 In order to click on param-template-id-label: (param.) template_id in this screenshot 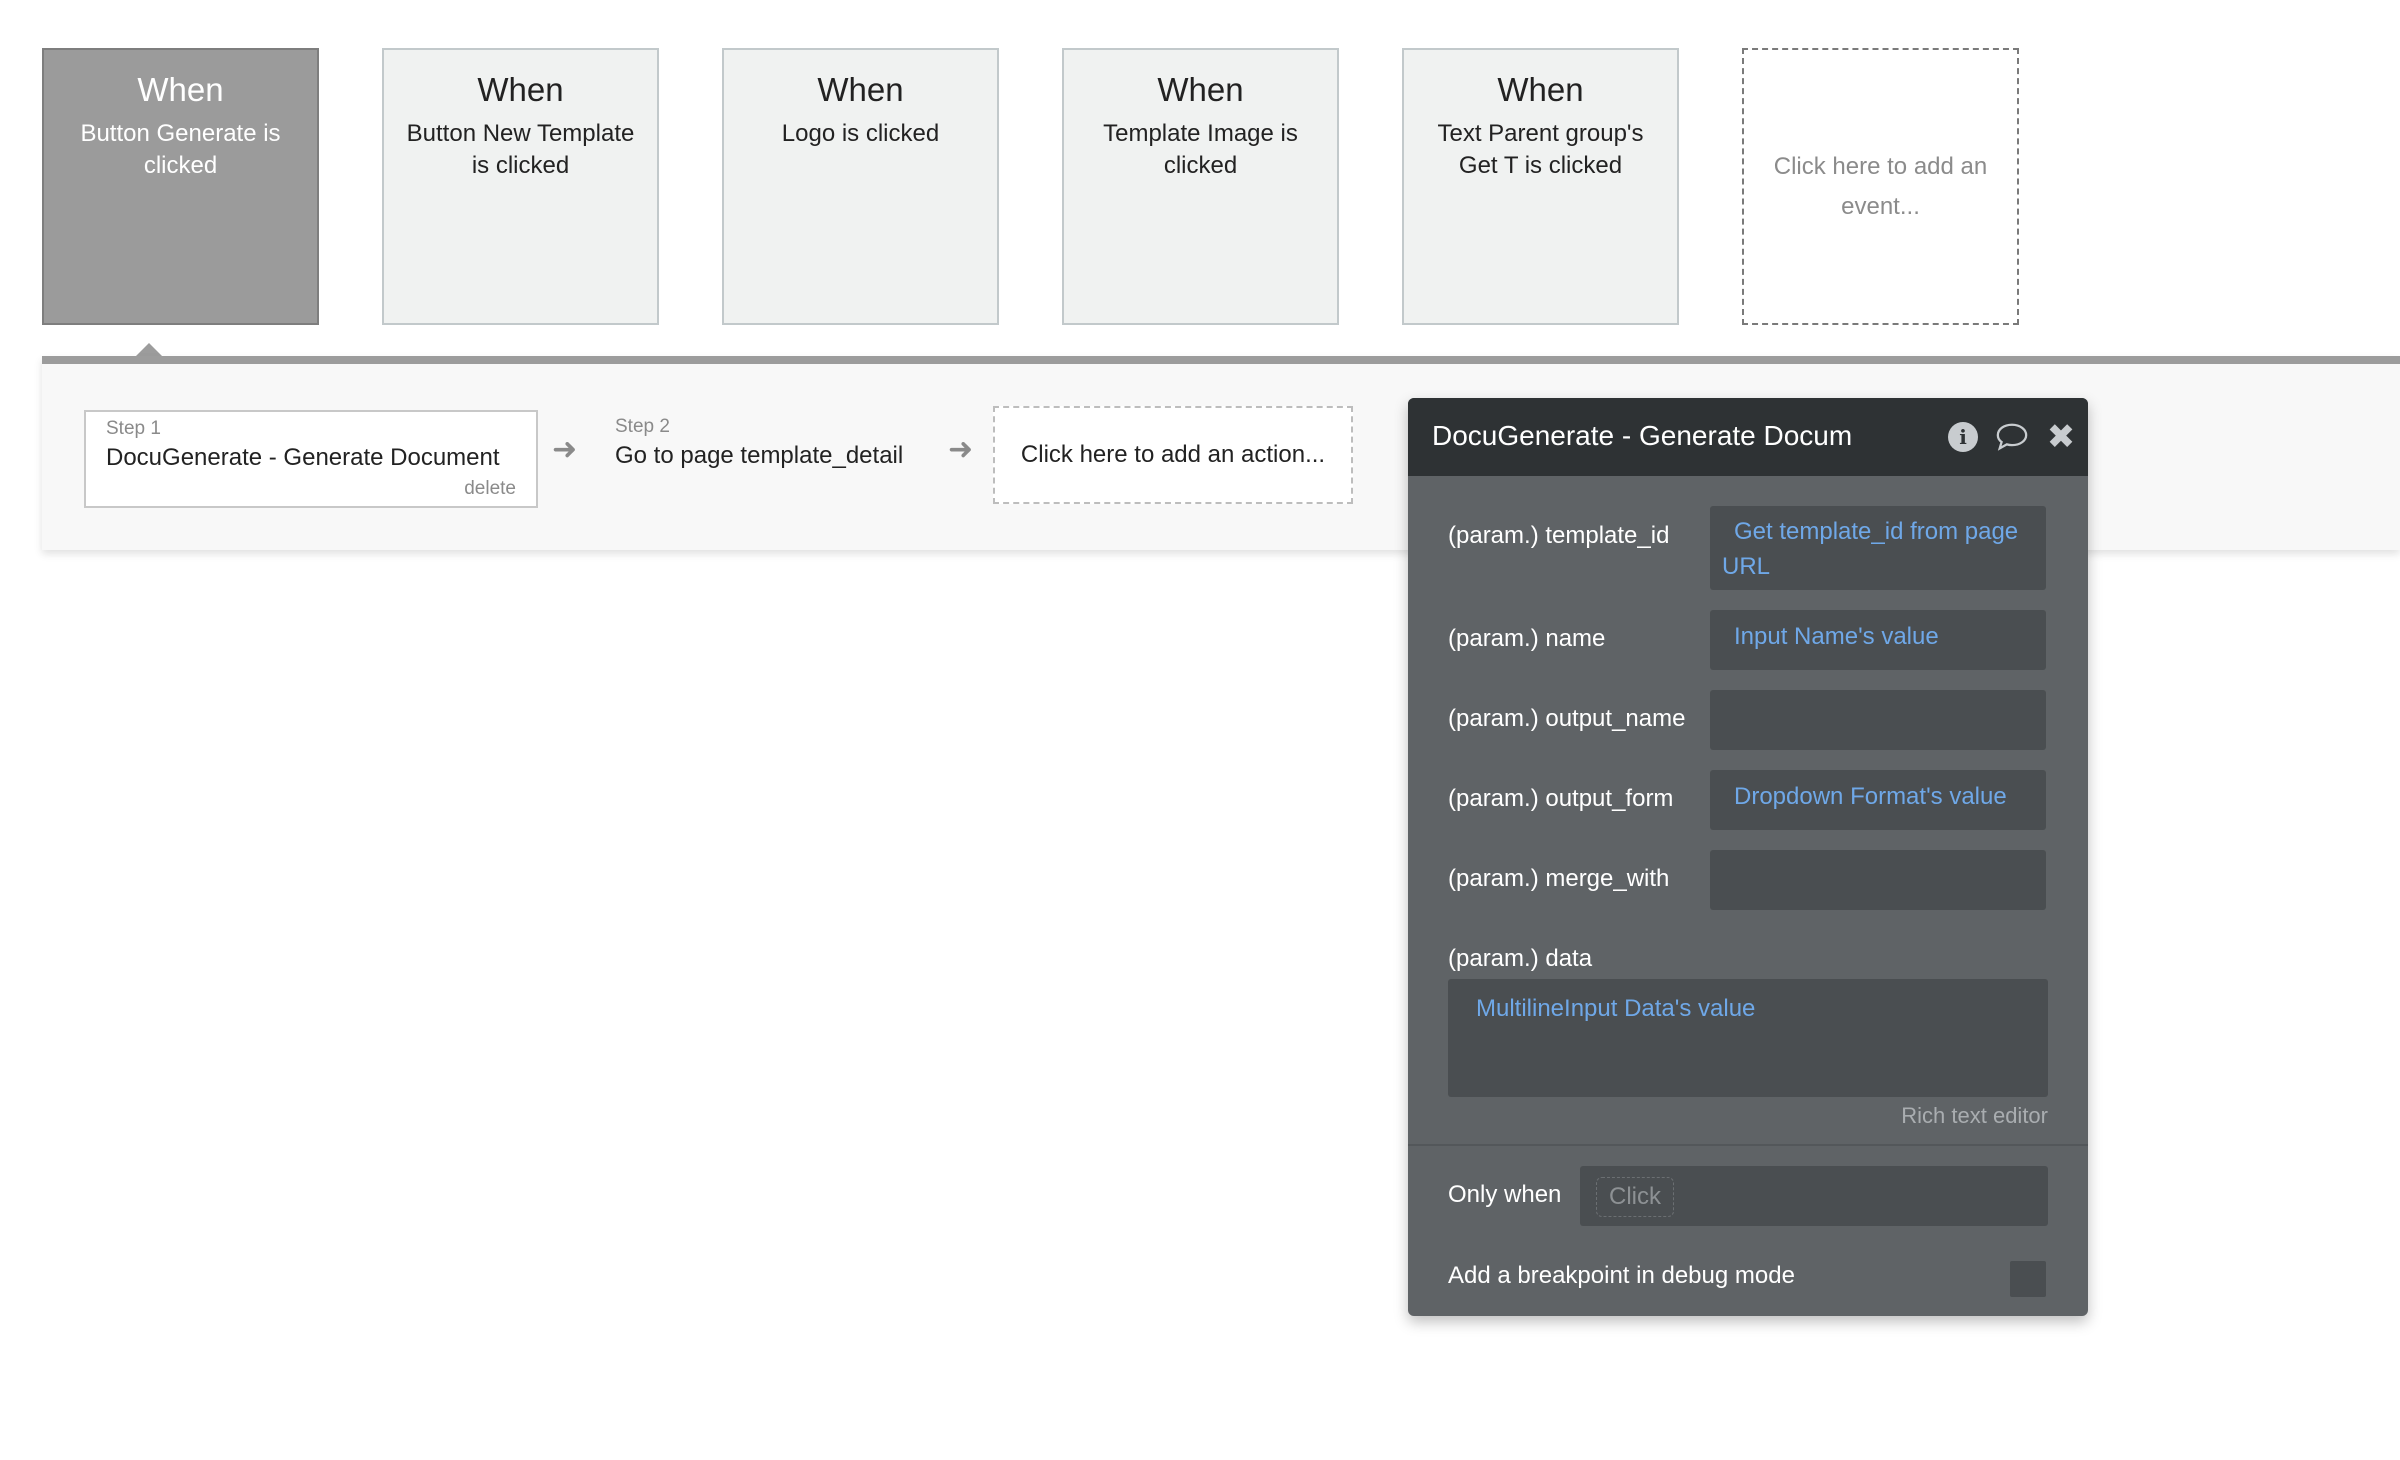, I will do `click(1559, 535)`.